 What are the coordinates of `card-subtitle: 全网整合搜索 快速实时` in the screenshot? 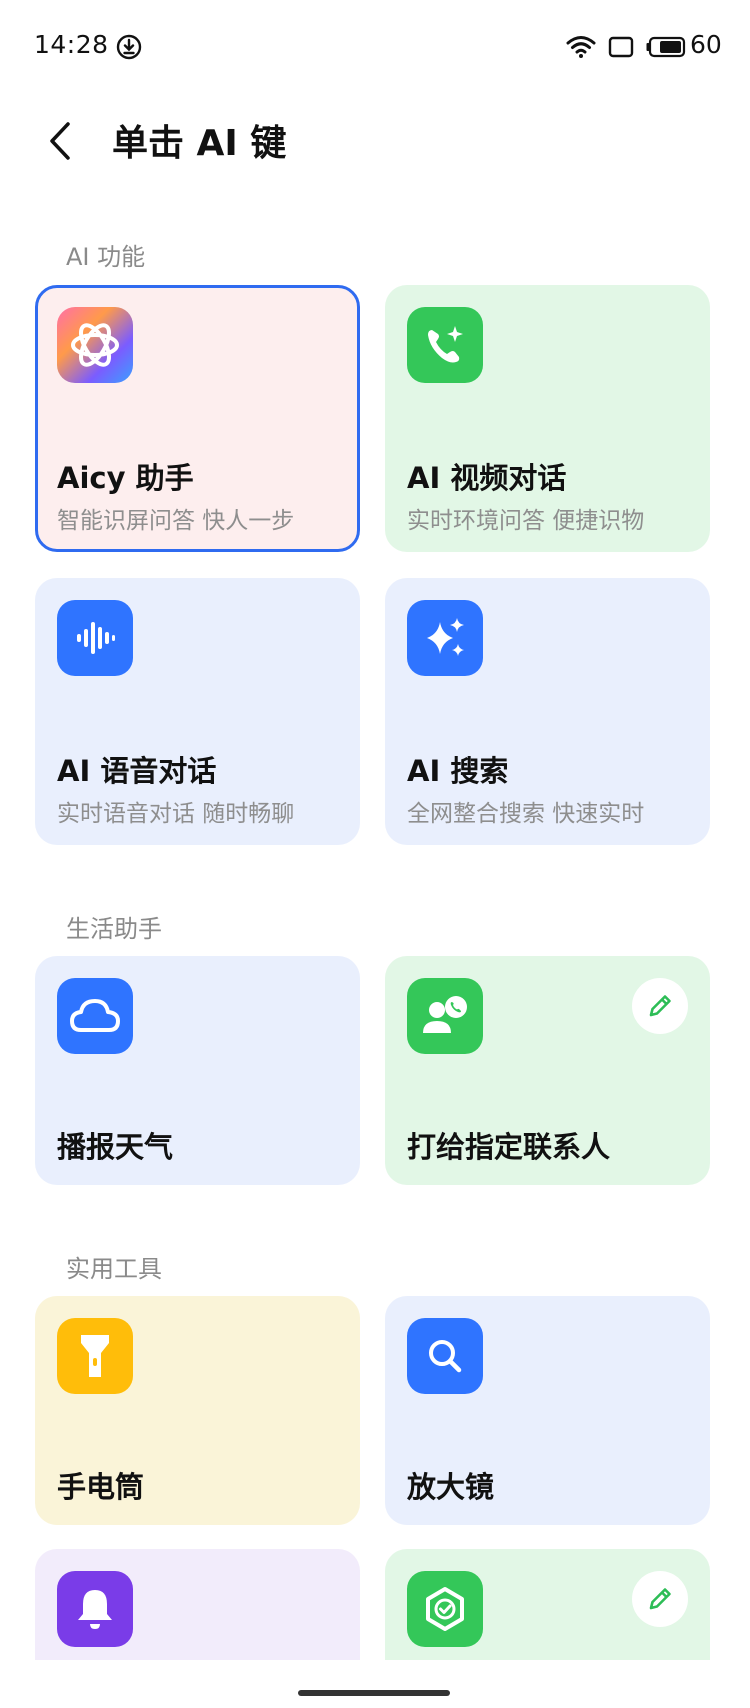 It's located at (526, 814).